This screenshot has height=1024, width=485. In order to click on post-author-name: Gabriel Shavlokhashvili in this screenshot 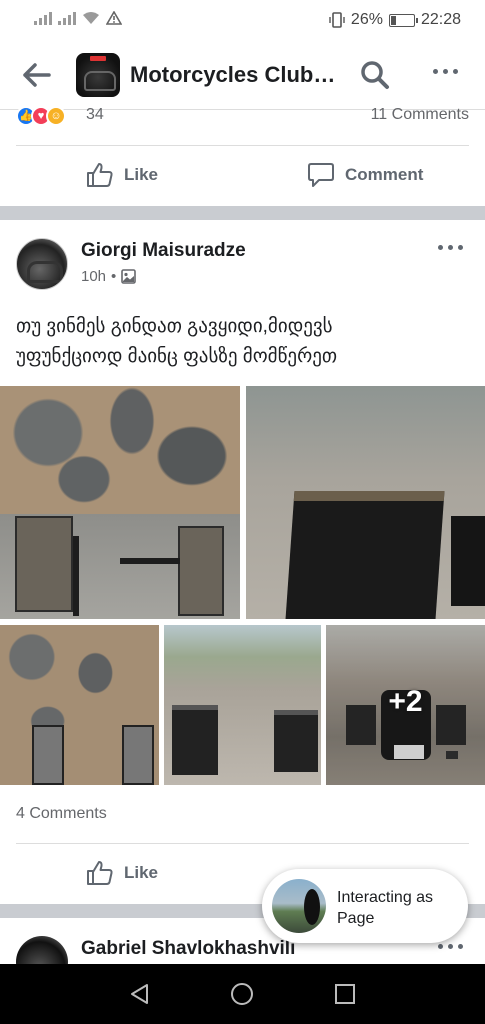, I will do `click(188, 949)`.